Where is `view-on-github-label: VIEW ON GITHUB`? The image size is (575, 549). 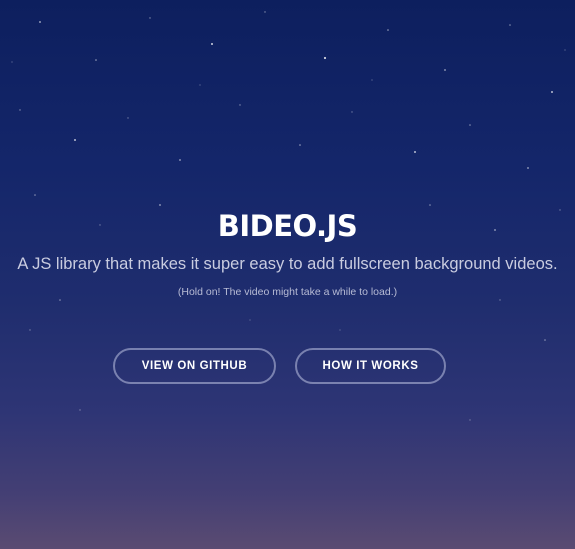 view-on-github-label: VIEW ON GITHUB is located at coordinates (194, 366).